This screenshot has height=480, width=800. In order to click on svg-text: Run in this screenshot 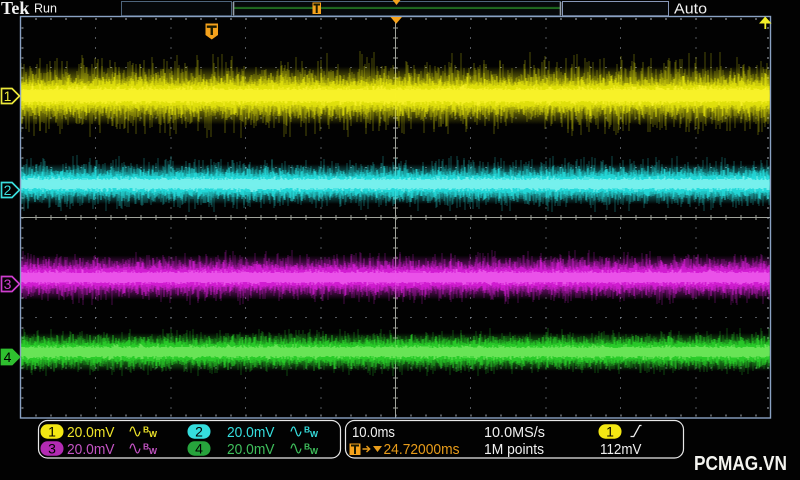, I will do `click(45, 9)`.